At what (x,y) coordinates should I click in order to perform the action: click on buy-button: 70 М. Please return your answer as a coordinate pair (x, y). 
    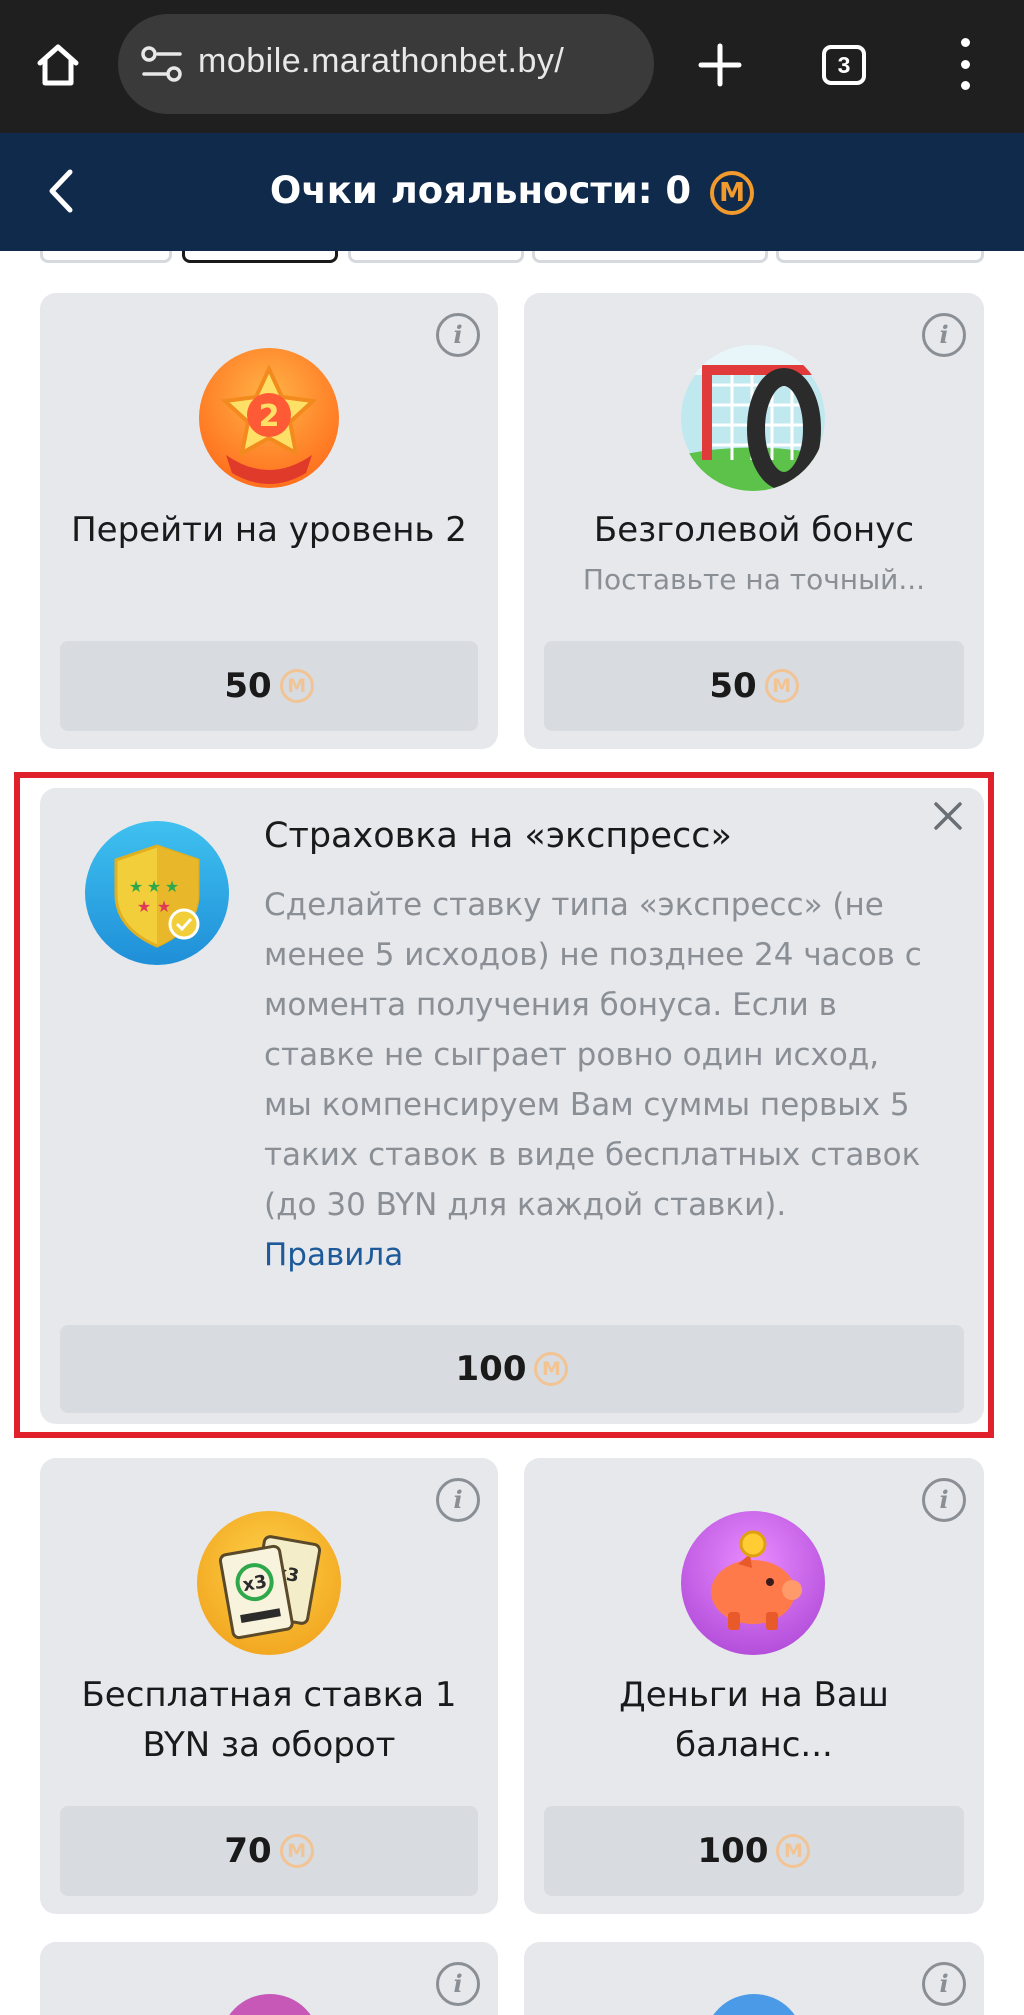
    Looking at the image, I should click on (269, 1851).